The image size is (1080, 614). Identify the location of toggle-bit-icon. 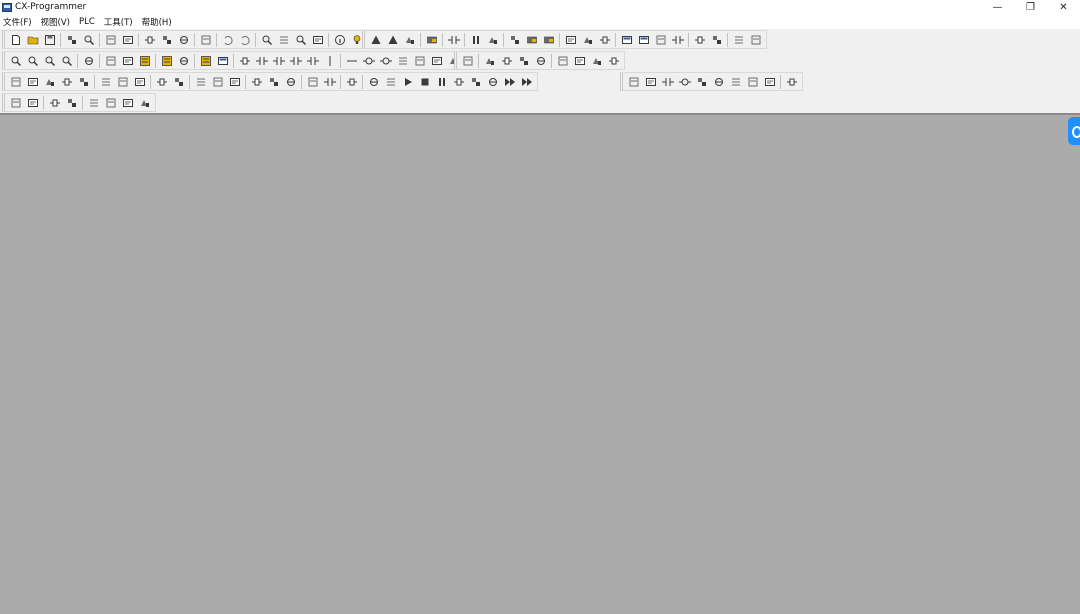
(94, 103).